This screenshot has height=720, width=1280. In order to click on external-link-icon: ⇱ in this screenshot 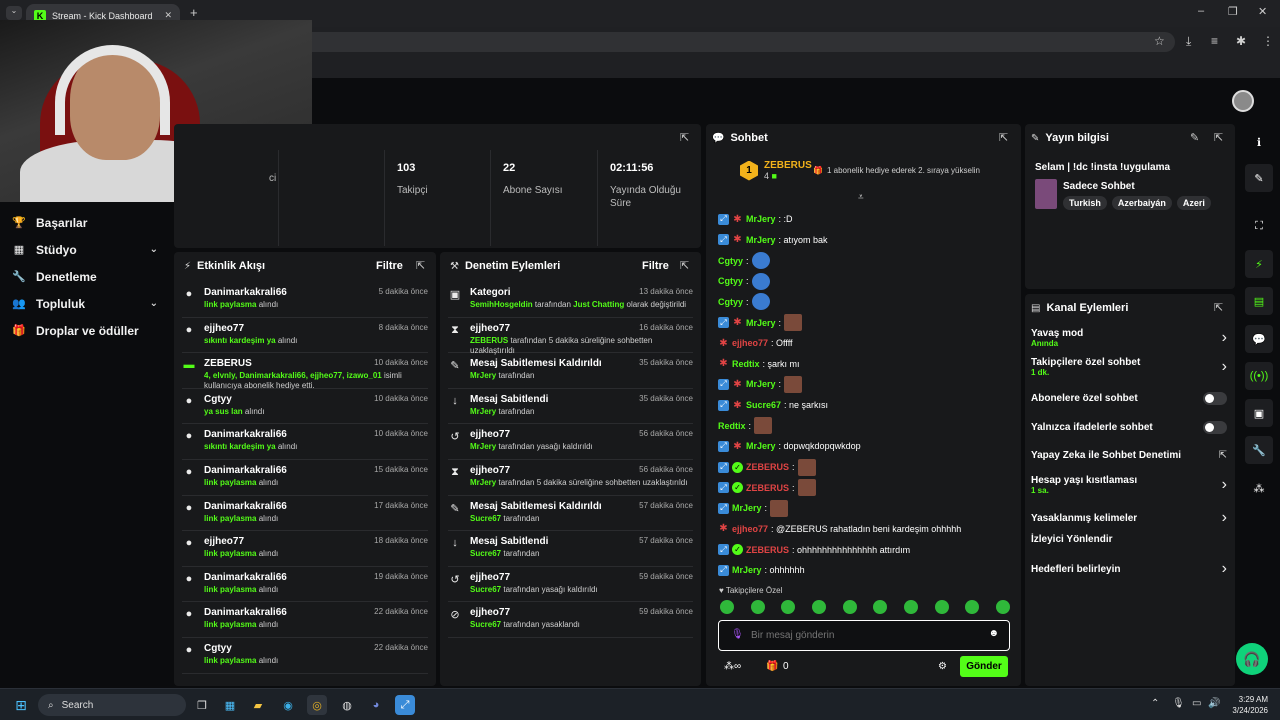, I will do `click(1223, 455)`.